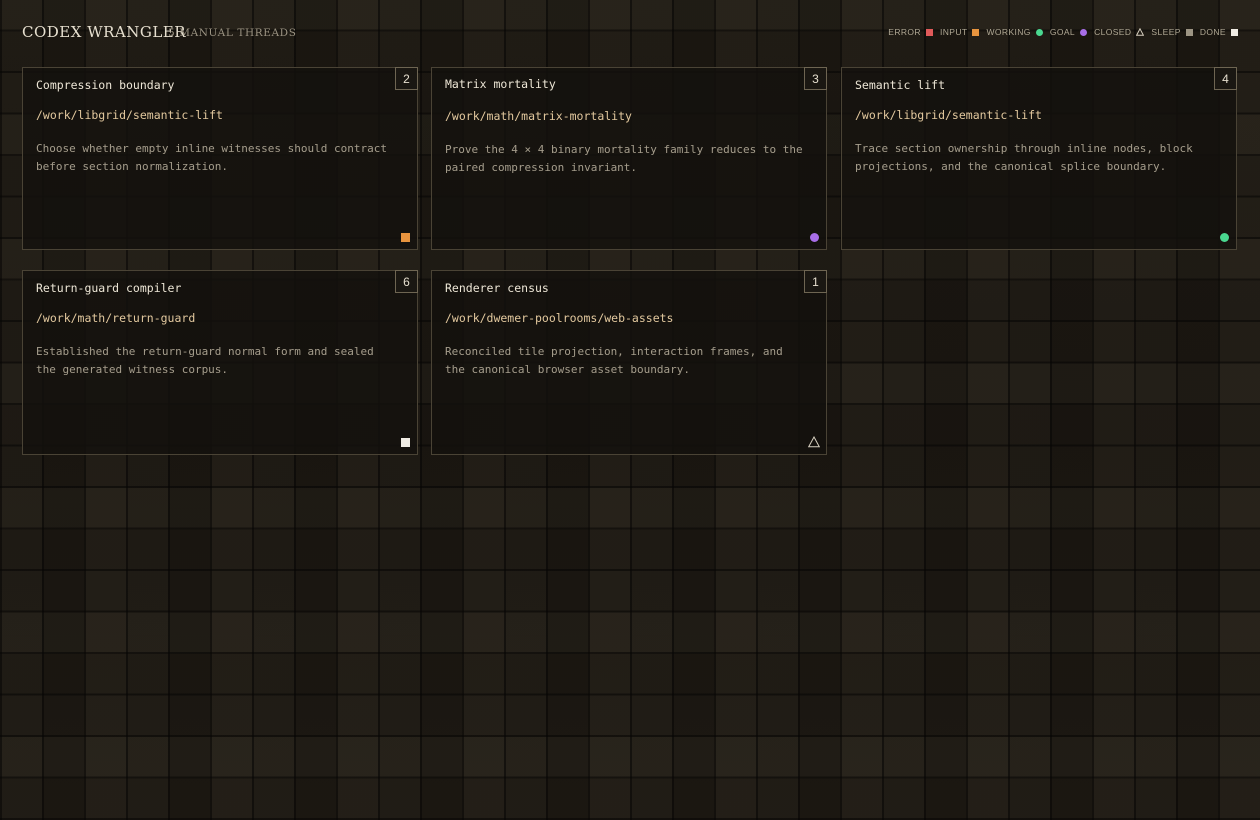 This screenshot has width=1260, height=820. I want to click on thread-number-badge: 2, so click(406, 78).